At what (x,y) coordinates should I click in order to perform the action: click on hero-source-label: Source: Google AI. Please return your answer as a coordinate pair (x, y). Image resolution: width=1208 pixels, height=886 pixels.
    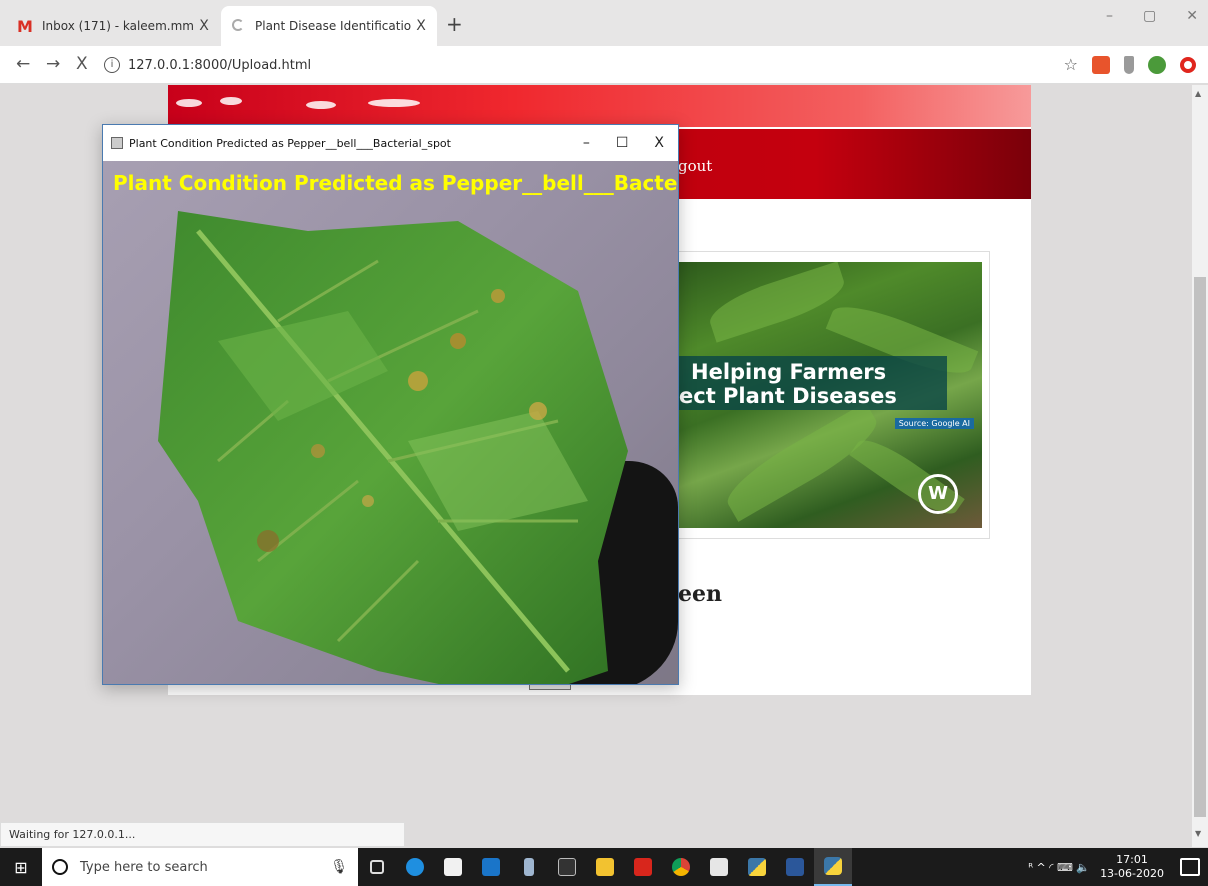
    Looking at the image, I should click on (934, 423).